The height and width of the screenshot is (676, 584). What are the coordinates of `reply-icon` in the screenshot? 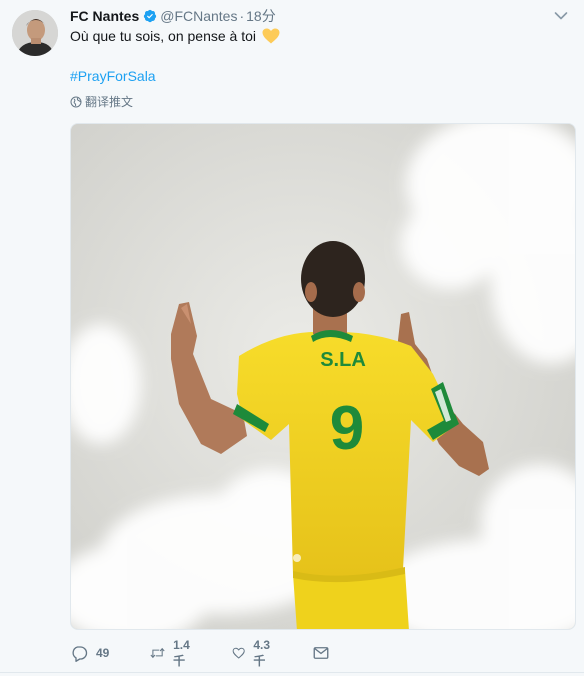 It's located at (80, 654).